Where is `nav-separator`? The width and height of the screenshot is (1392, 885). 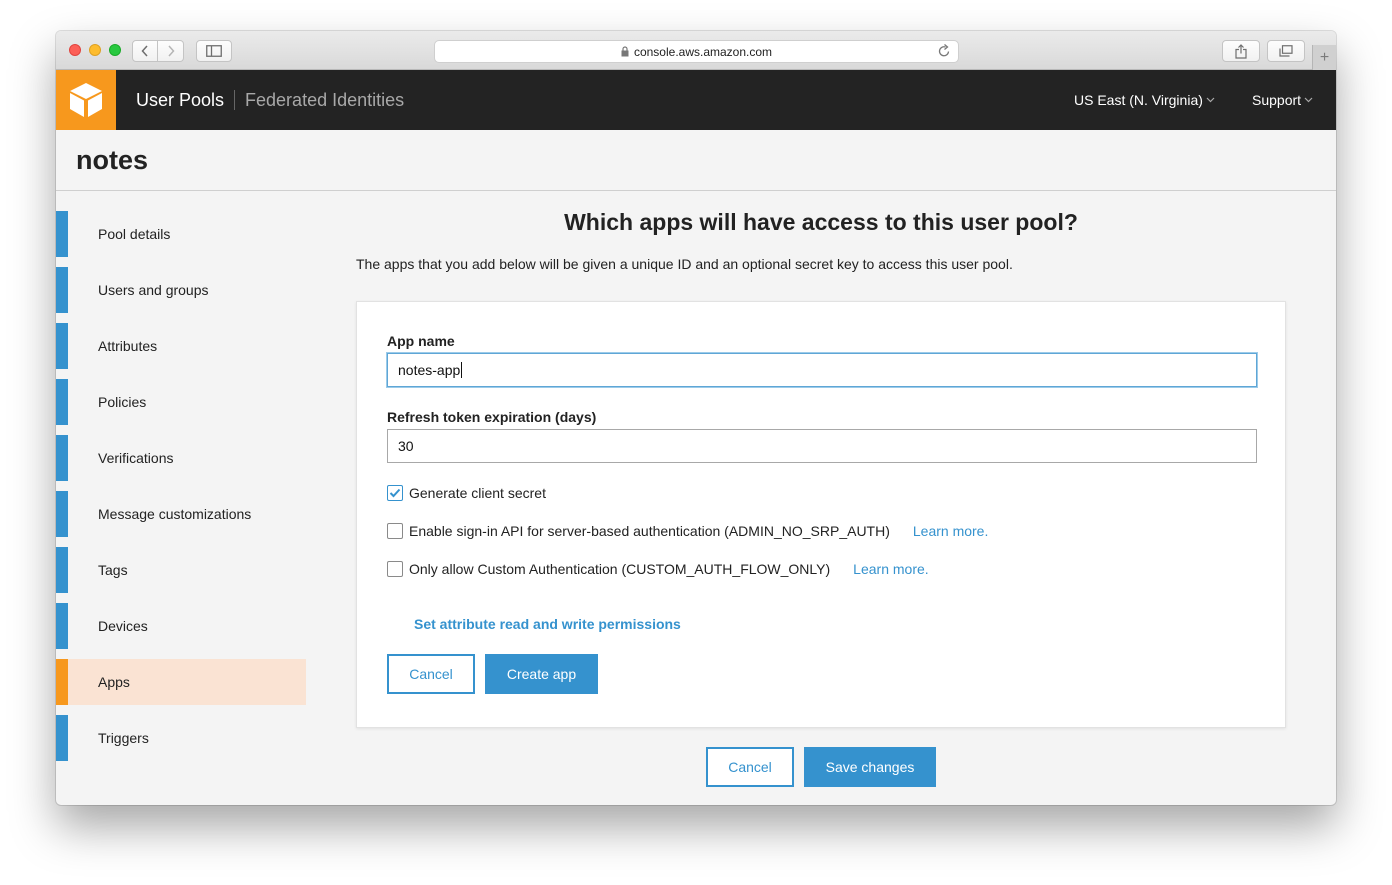
nav-separator is located at coordinates (235, 100).